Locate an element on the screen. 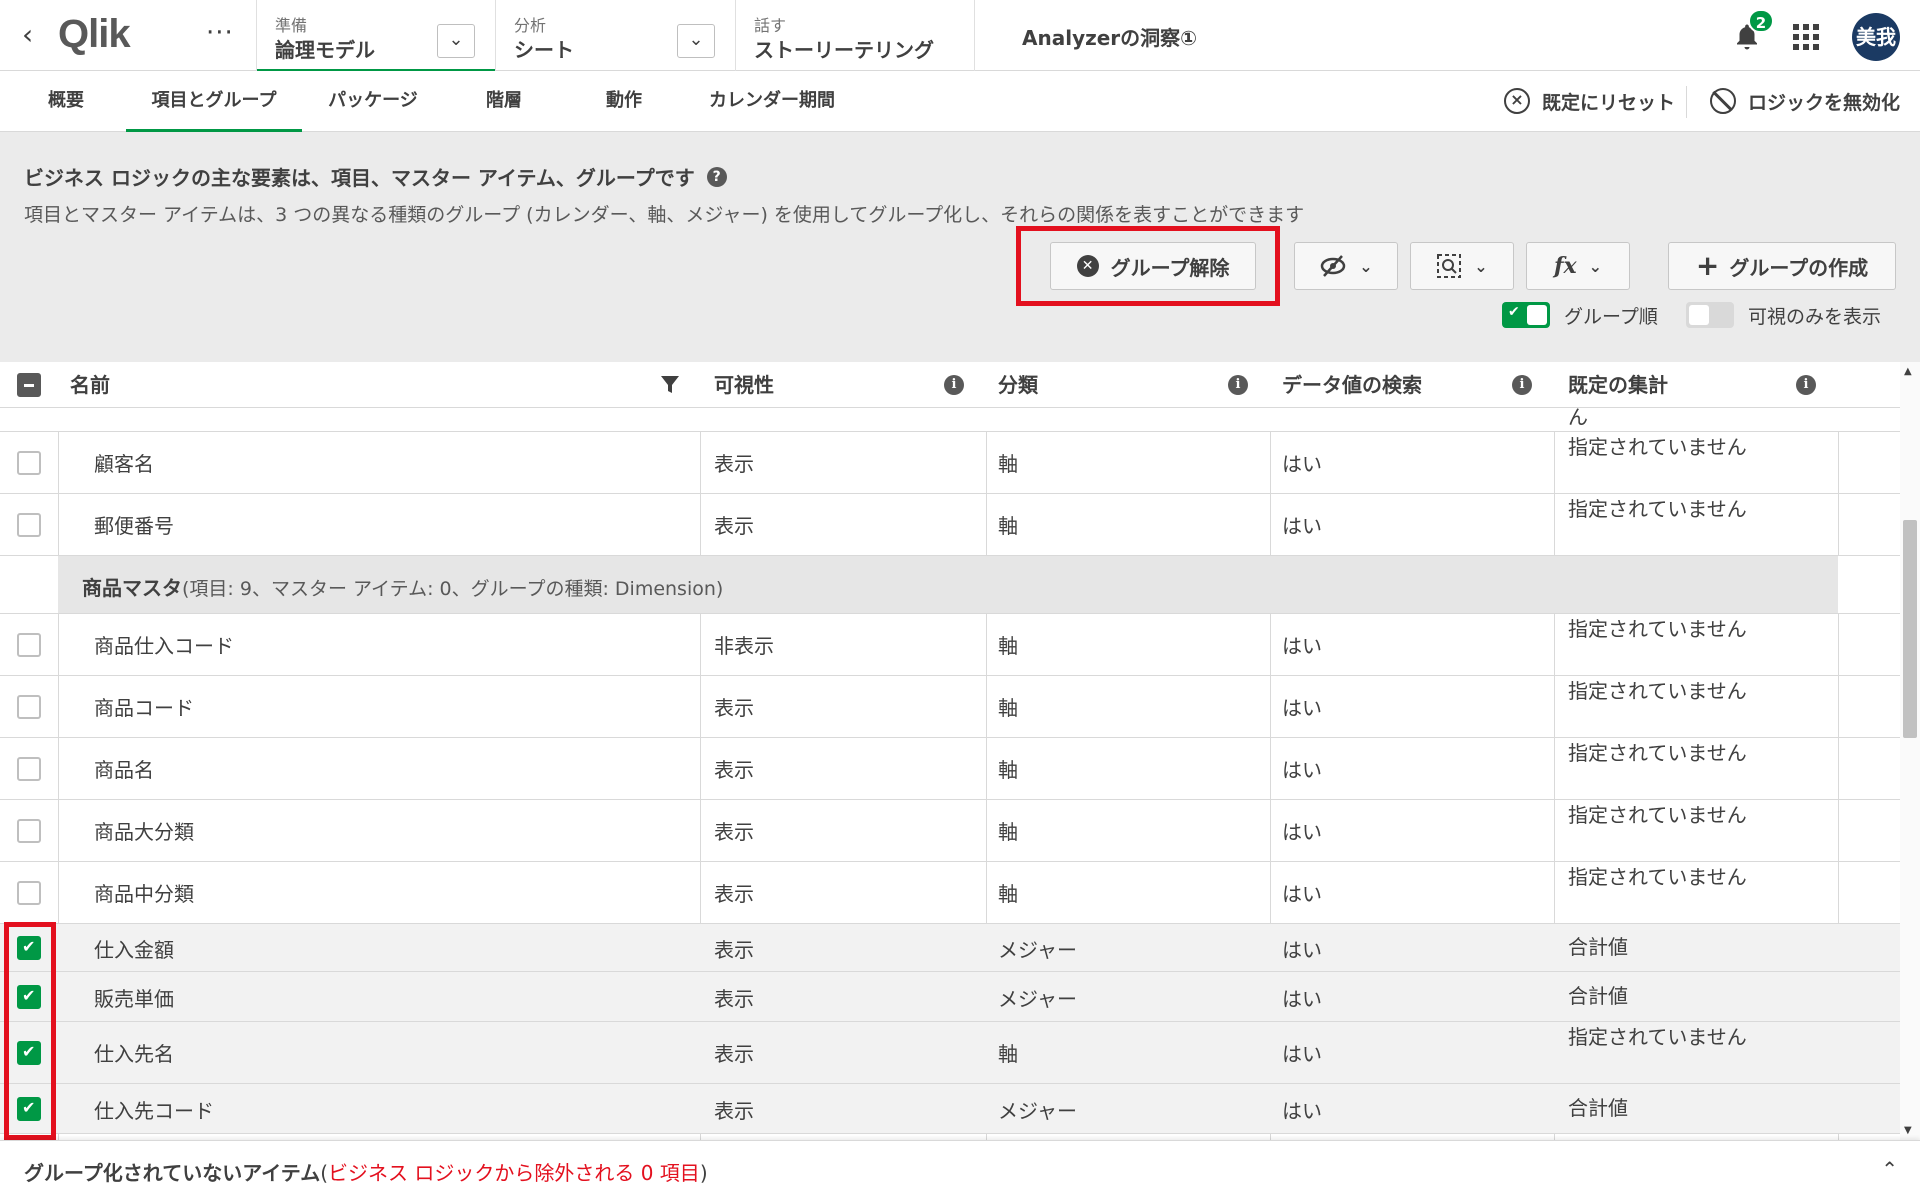 The width and height of the screenshot is (1920, 1200). header-name: 名前 is located at coordinates (90, 385).